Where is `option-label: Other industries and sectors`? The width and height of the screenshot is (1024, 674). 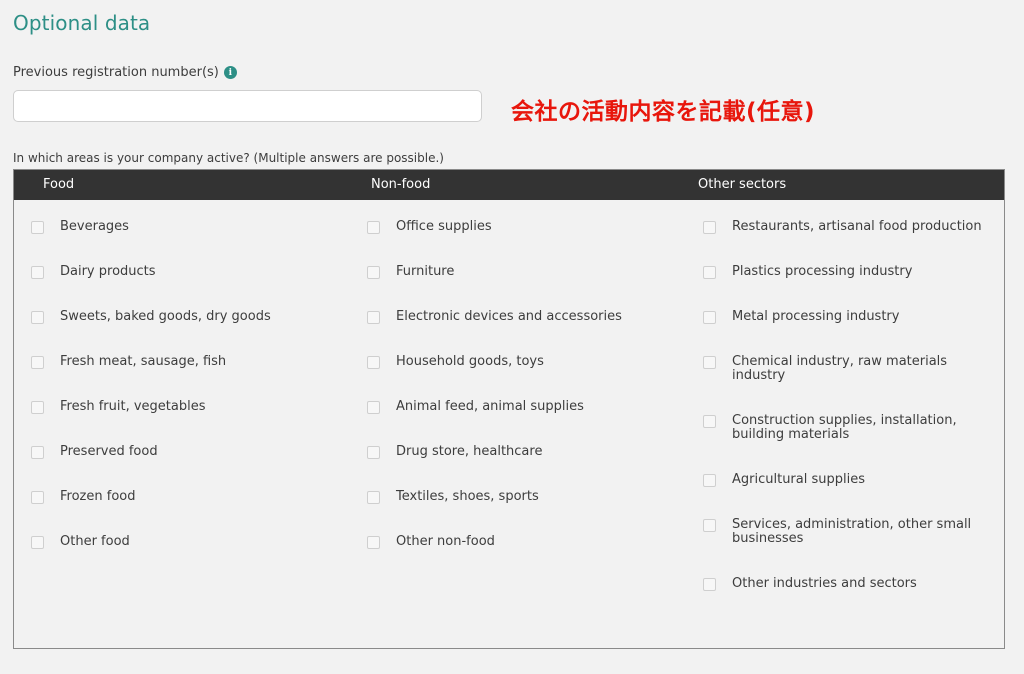
option-label: Other industries and sectors is located at coordinates (824, 583).